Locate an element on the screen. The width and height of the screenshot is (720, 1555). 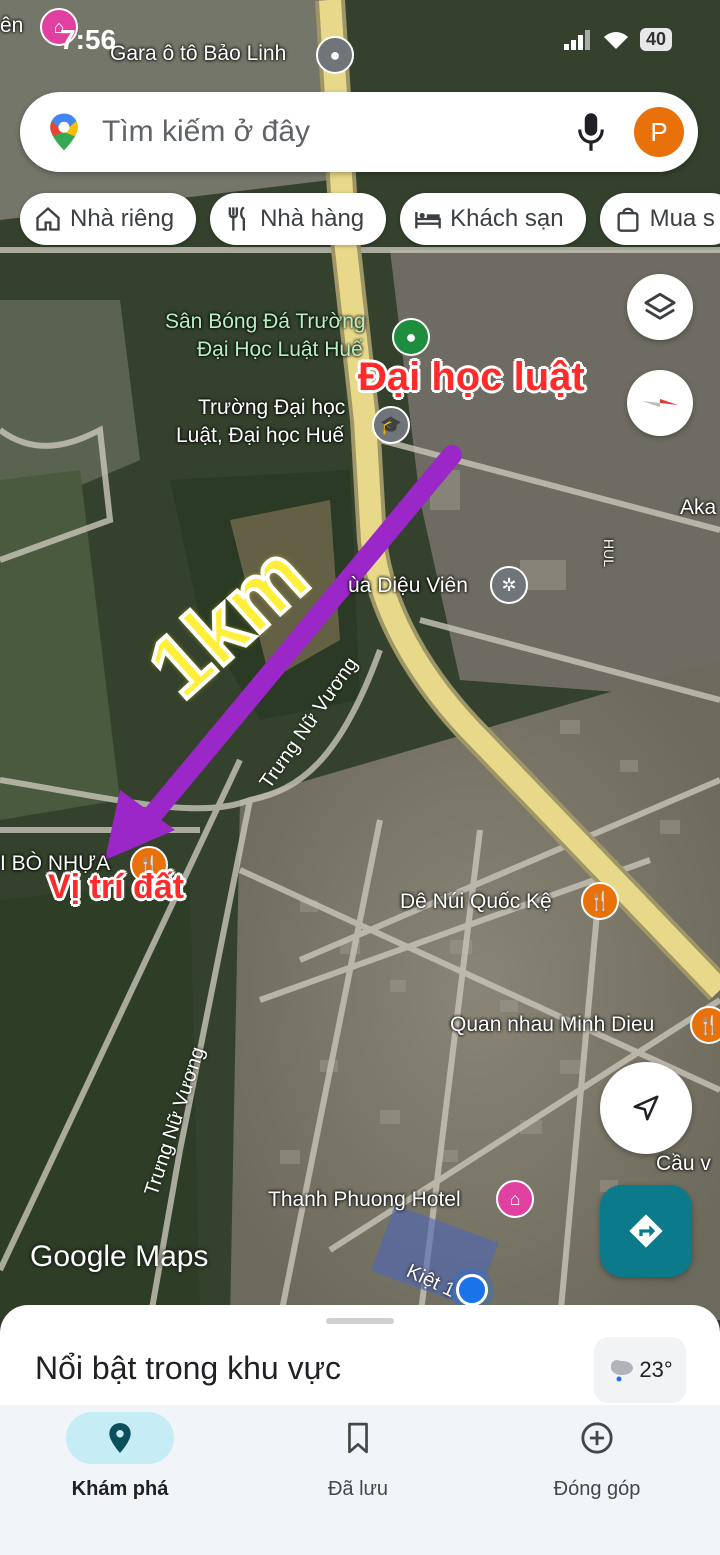
map-label-truong-2: Luật, Đại học Huế is located at coordinates (260, 436).